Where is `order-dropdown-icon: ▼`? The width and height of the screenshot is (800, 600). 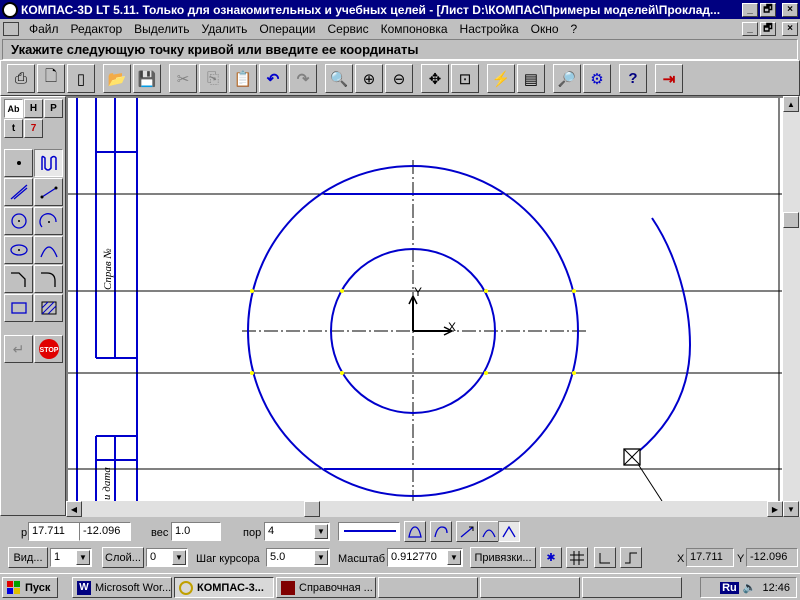 order-dropdown-icon: ▼ is located at coordinates (321, 531).